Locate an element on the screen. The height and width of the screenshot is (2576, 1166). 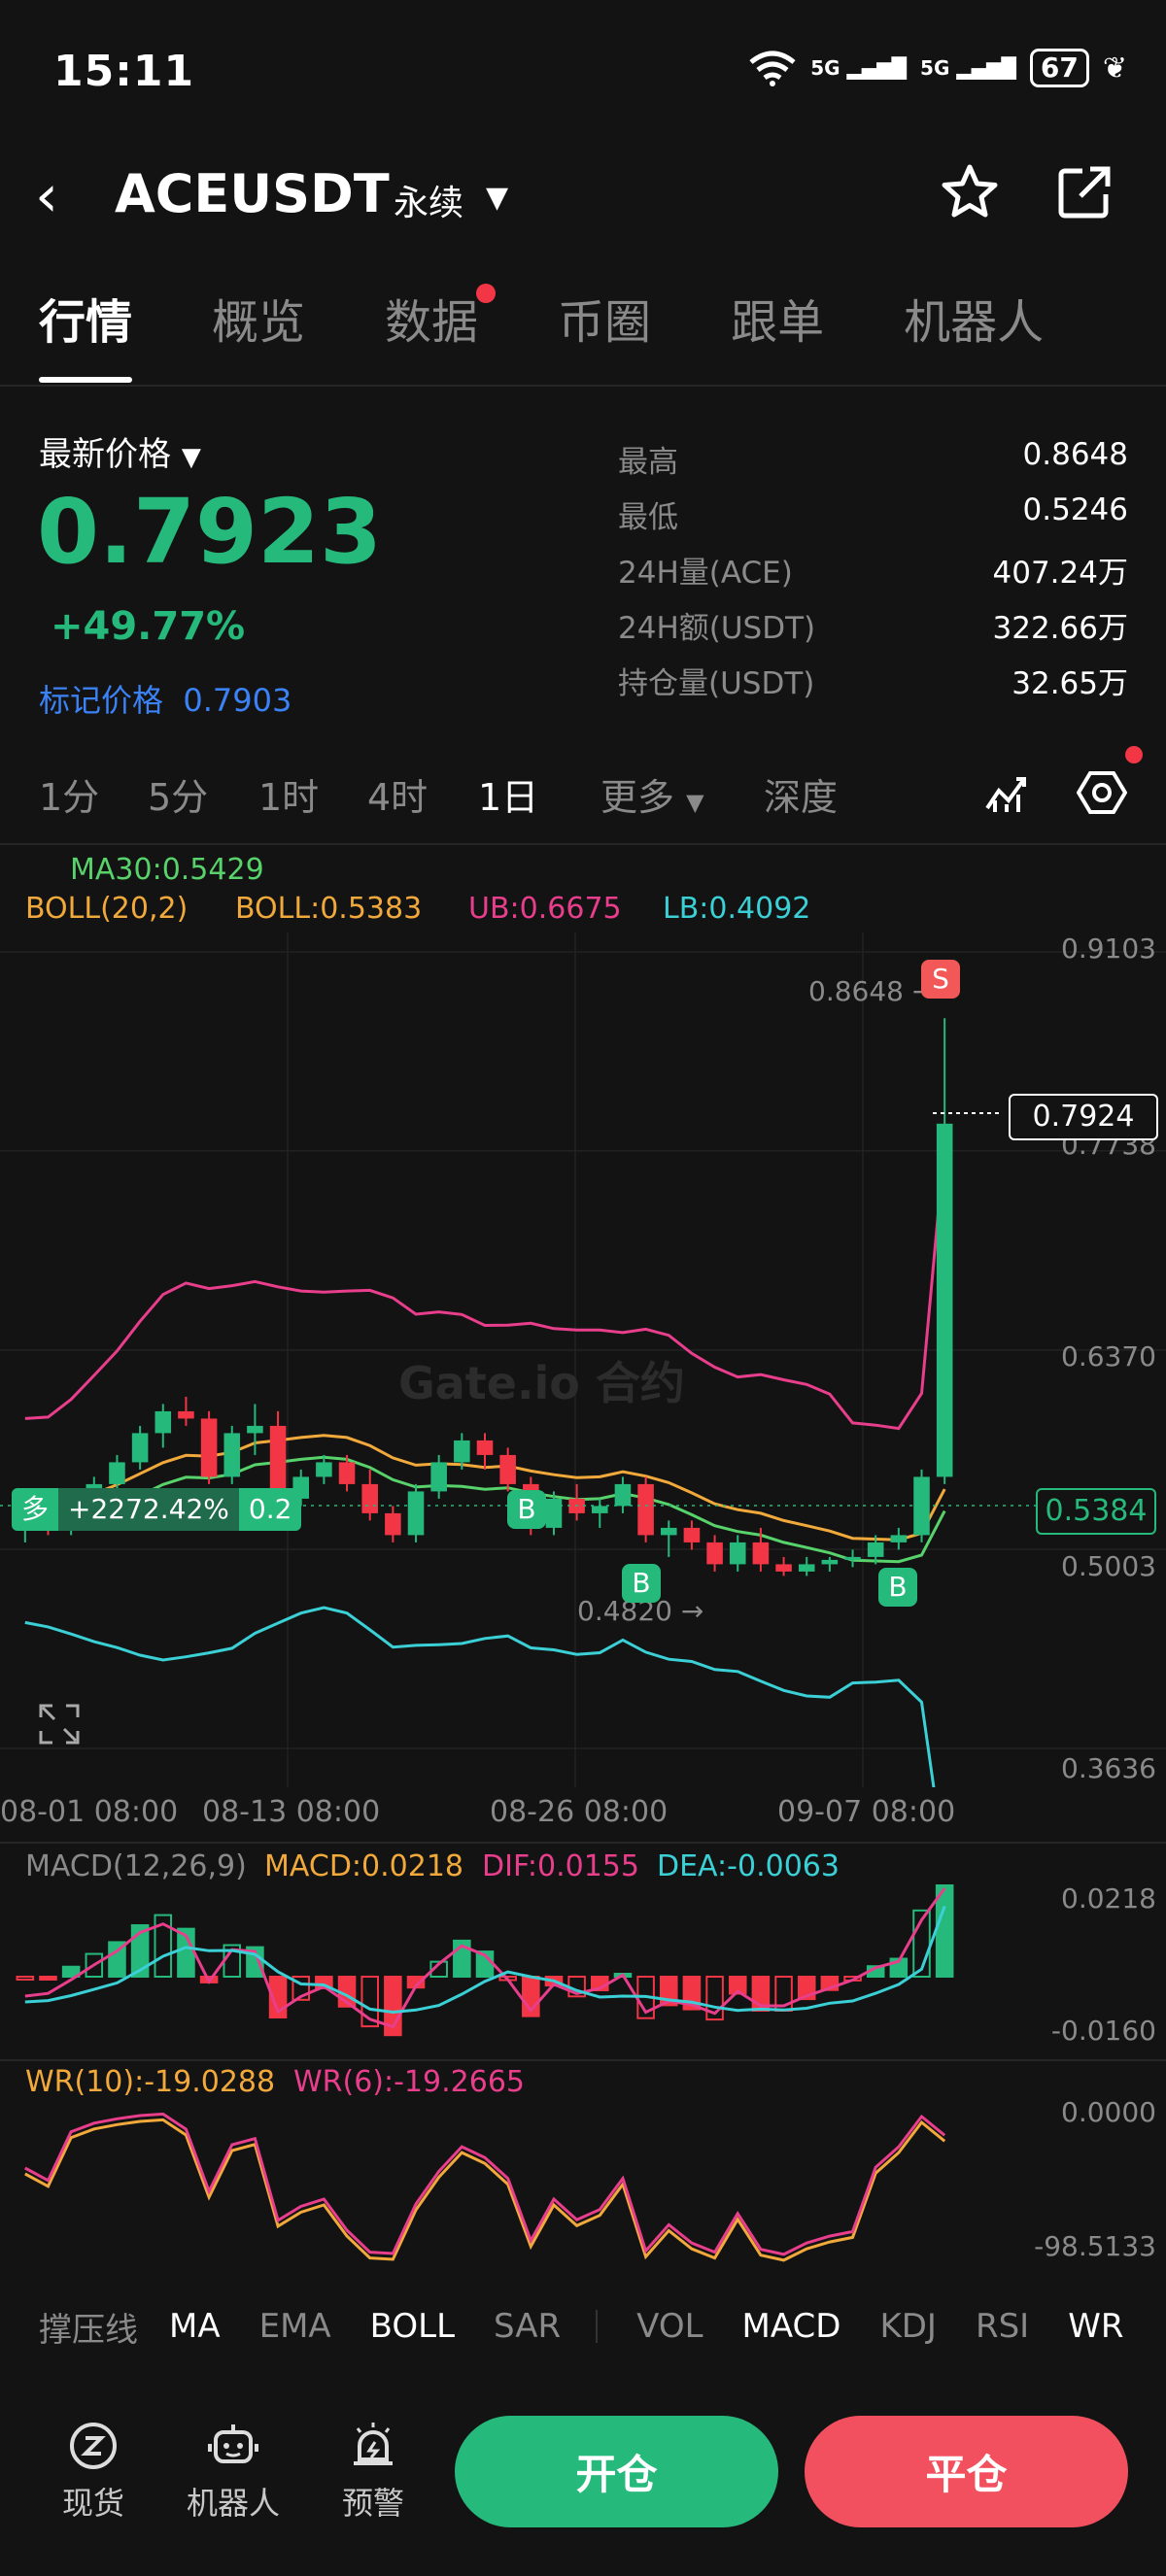
y-axis-label: 0.3636 is located at coordinates (1108, 1768).